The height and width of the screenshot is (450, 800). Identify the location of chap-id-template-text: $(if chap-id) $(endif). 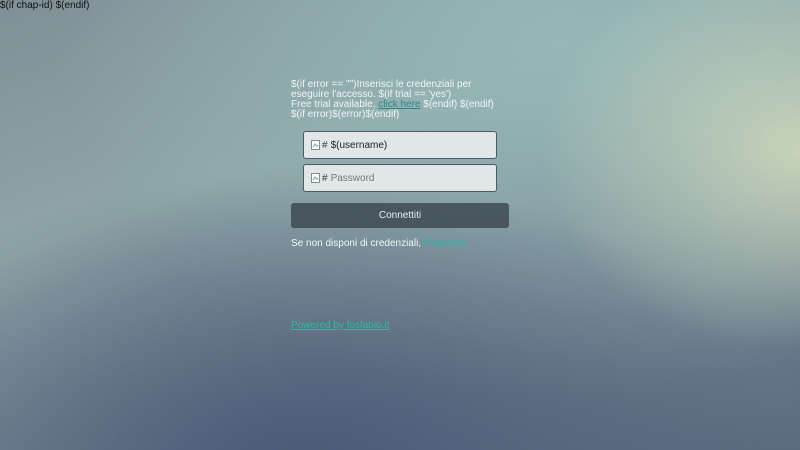
(45, 5).